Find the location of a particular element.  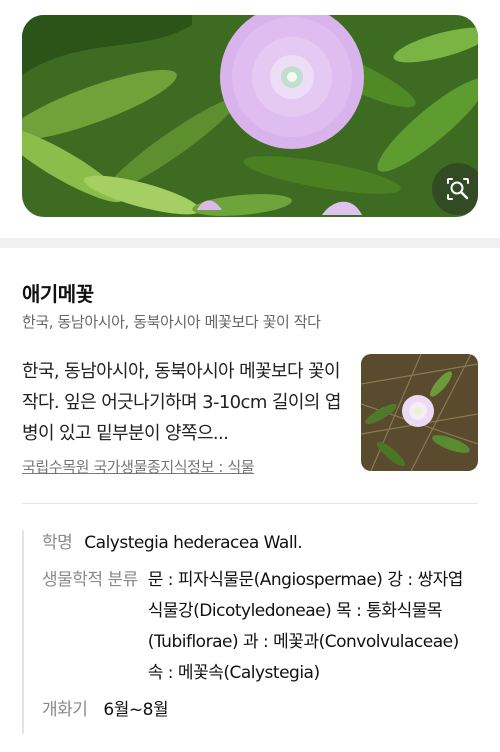

taxonomy-label: 생물학적 분류 is located at coordinates (90, 580).